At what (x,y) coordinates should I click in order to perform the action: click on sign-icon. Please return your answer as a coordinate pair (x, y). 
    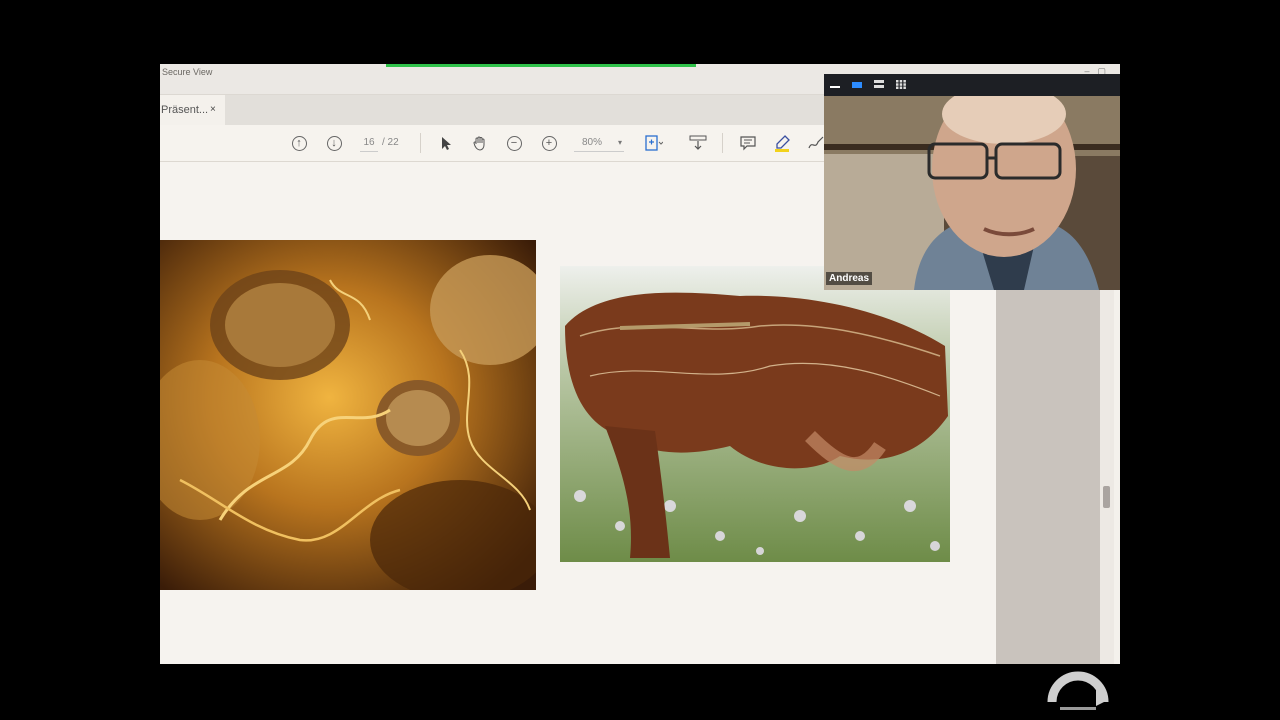
    Looking at the image, I should click on (816, 142).